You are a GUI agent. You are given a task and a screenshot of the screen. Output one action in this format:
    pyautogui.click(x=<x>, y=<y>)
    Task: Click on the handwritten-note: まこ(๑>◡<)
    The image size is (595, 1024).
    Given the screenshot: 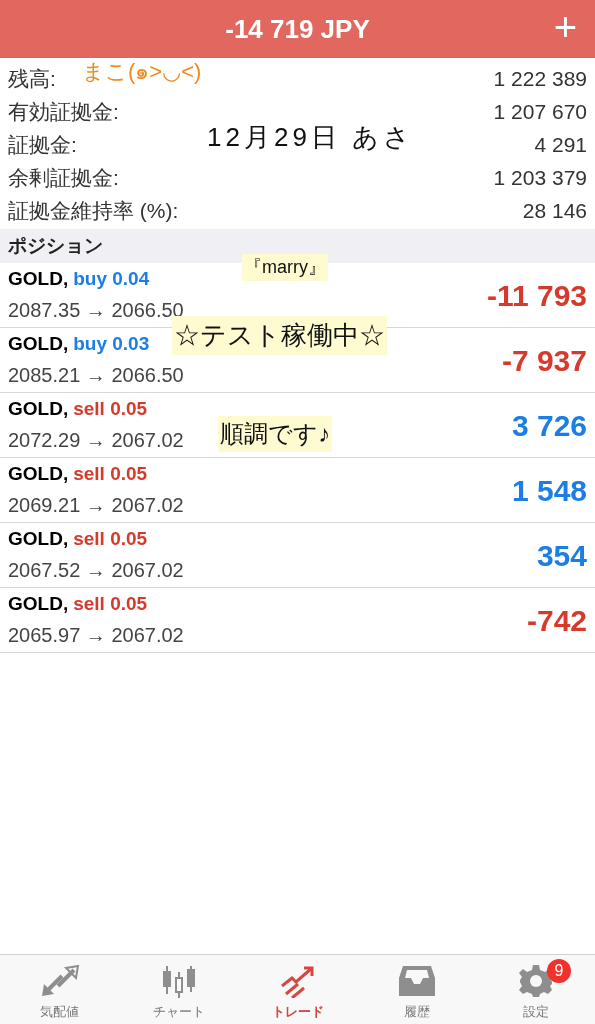 What is the action you would take?
    pyautogui.click(x=142, y=72)
    